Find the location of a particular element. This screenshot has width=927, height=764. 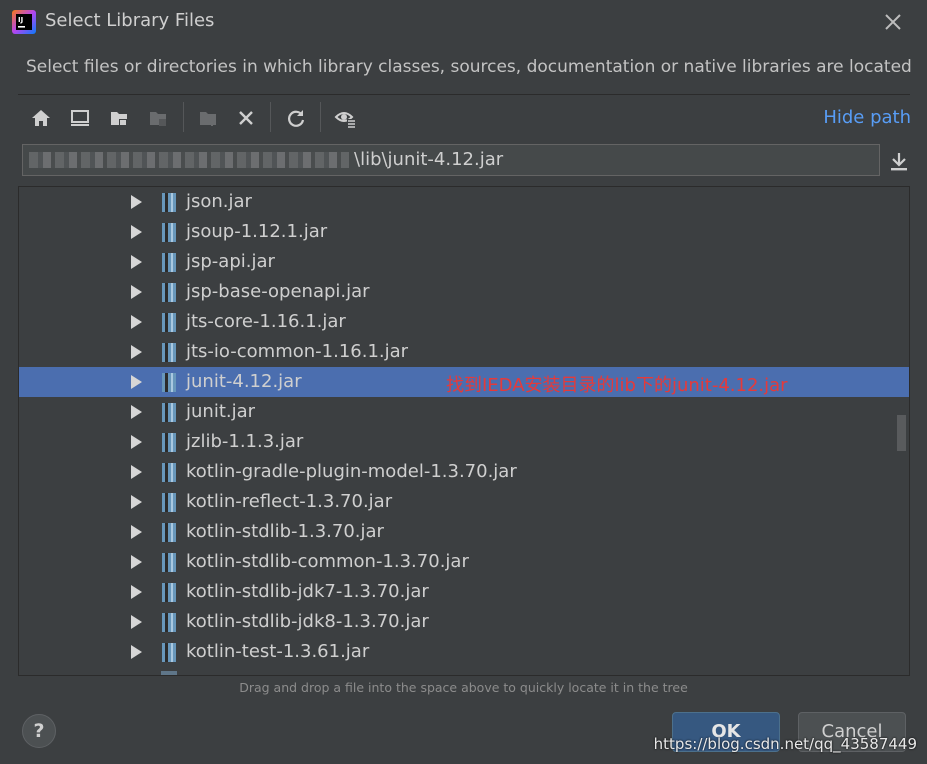

tree-row: jzlib-1.1.3.jar is located at coordinates (464, 442).